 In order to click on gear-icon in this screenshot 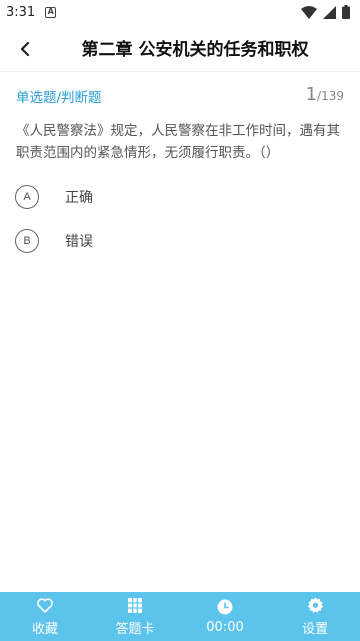, I will do `click(315, 605)`.